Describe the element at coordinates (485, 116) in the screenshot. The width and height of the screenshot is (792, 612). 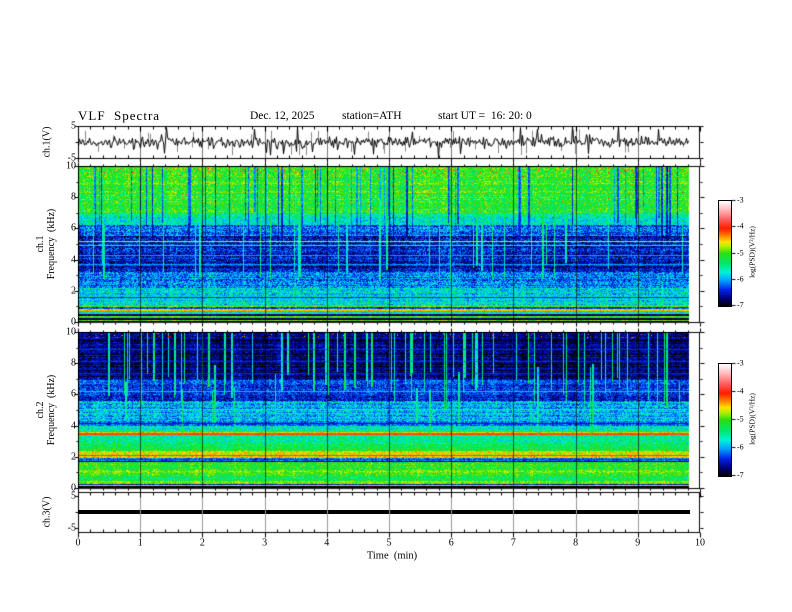
I see `header-start-ut: start UT = 16: 20: 0` at that location.